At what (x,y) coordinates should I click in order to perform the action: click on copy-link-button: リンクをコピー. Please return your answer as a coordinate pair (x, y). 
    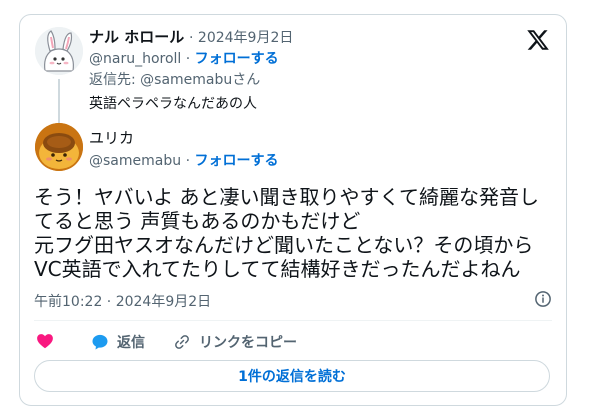
    Looking at the image, I should click on (235, 342).